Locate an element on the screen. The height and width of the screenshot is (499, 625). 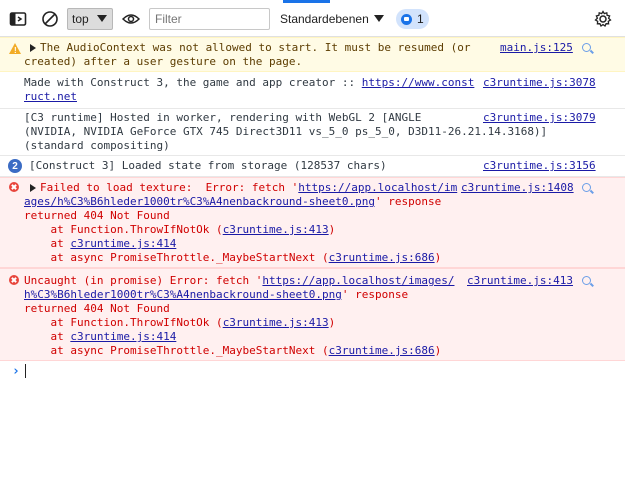
context-selector: top is located at coordinates (90, 19).